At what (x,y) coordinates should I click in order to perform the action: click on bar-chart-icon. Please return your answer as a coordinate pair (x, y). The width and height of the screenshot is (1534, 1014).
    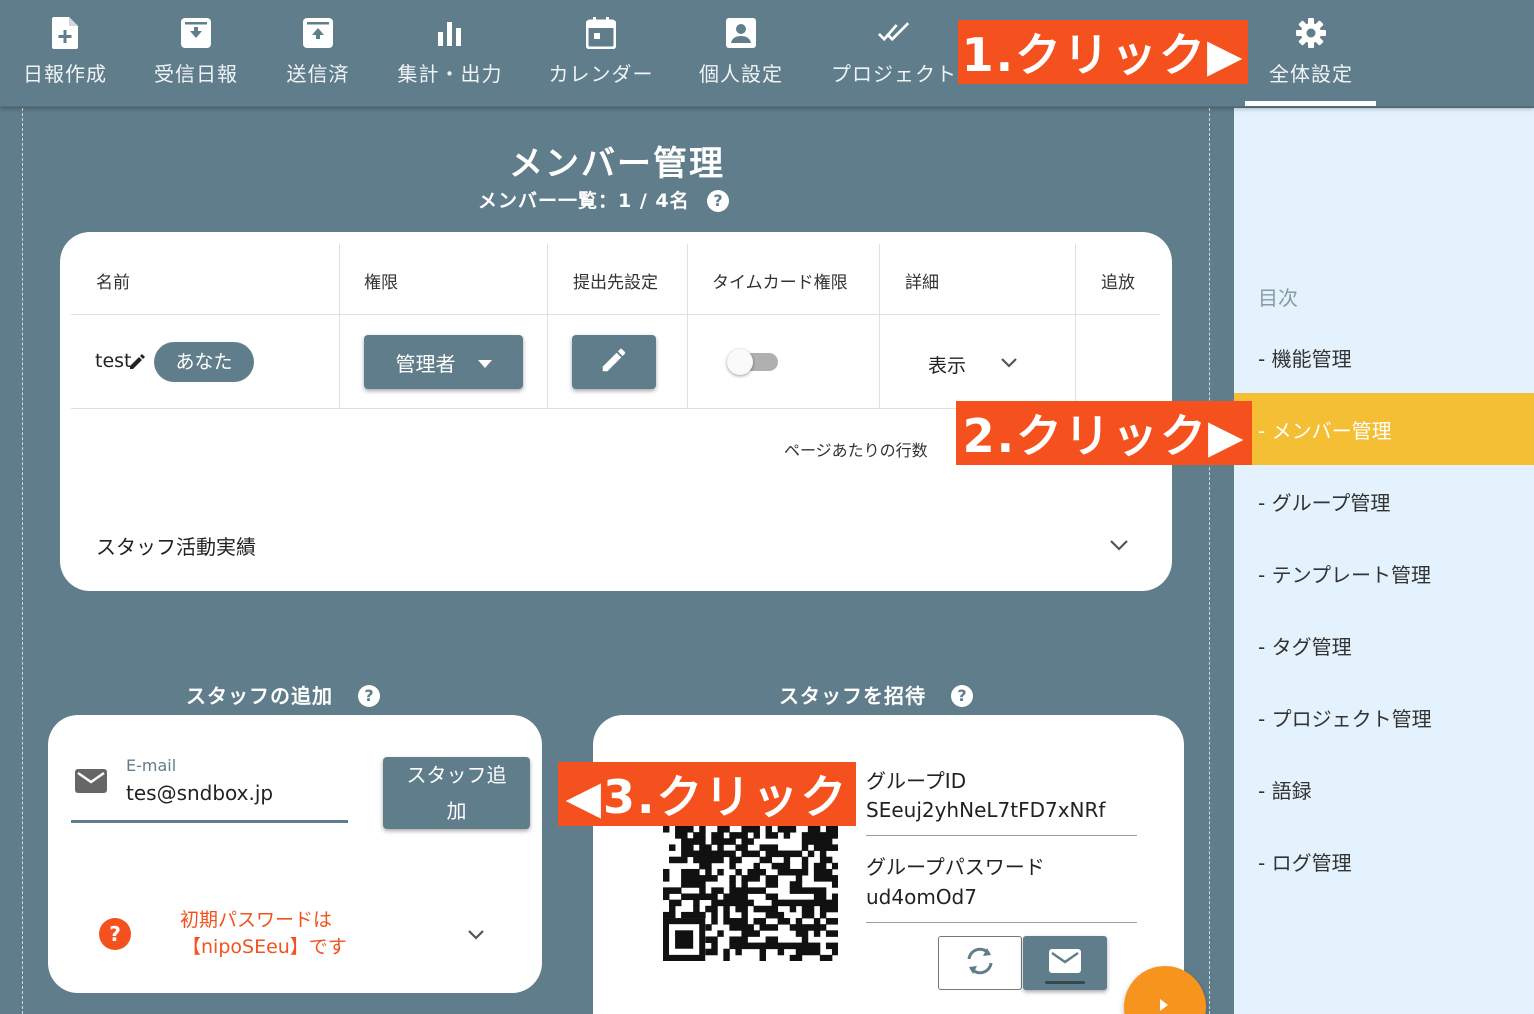
    Looking at the image, I should click on (450, 33).